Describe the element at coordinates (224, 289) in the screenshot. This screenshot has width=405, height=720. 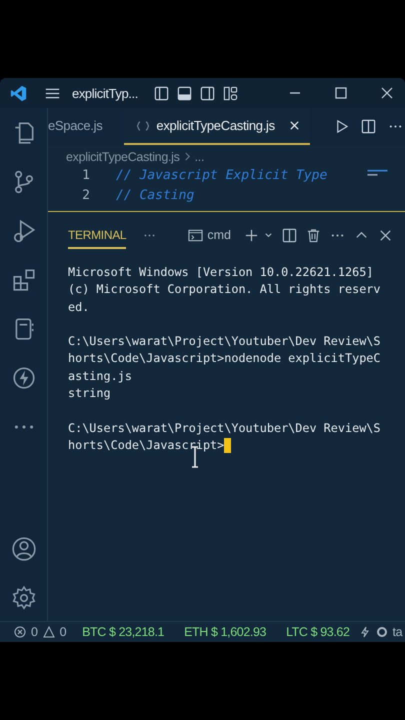
I see `terminal-line: (c) Microsoft Corporation. All rights reserv` at that location.